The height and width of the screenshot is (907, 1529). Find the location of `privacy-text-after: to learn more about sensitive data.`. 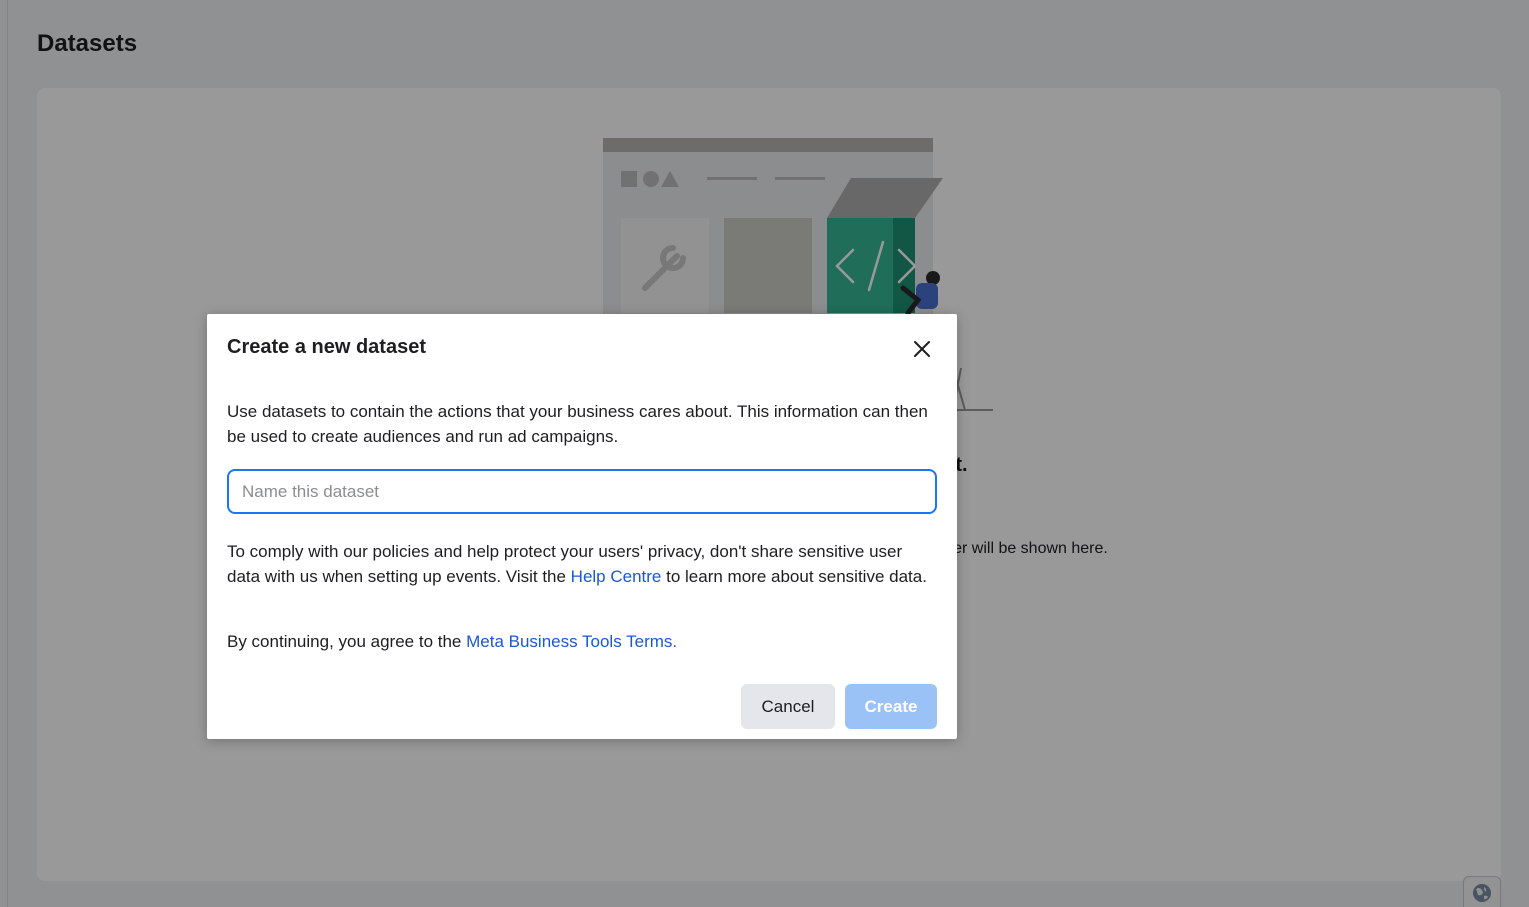

privacy-text-after: to learn more about sensitive data. is located at coordinates (794, 576).